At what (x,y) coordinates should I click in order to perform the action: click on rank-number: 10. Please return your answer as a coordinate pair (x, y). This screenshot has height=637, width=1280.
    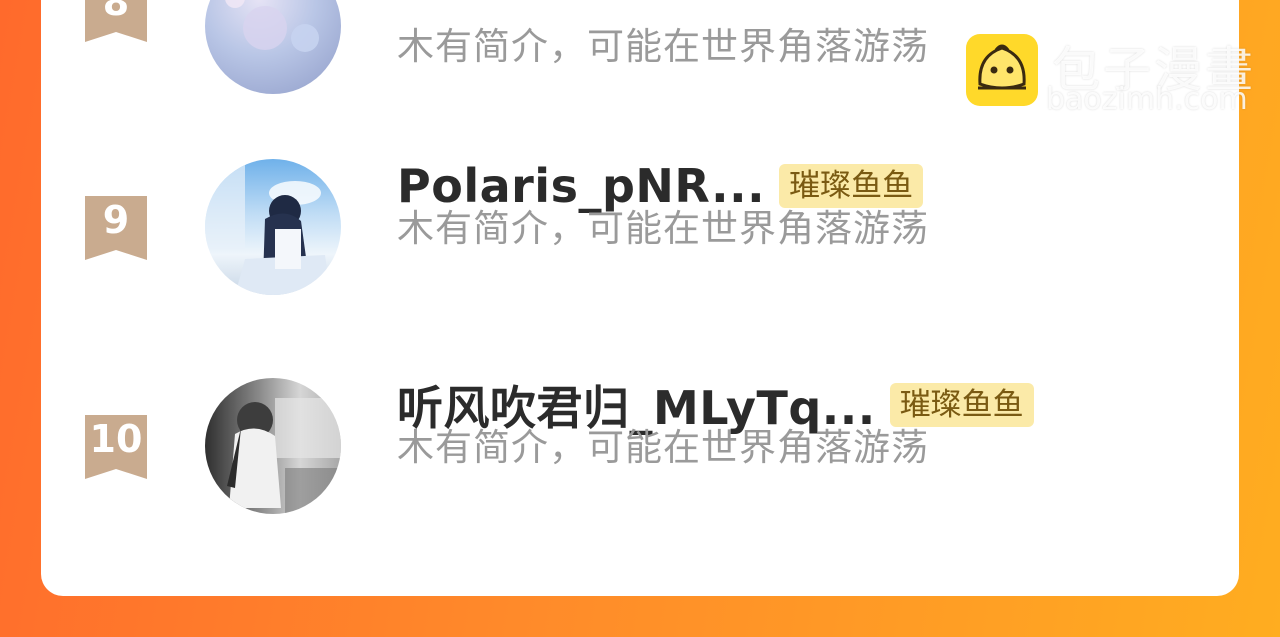
    Looking at the image, I should click on (116, 439).